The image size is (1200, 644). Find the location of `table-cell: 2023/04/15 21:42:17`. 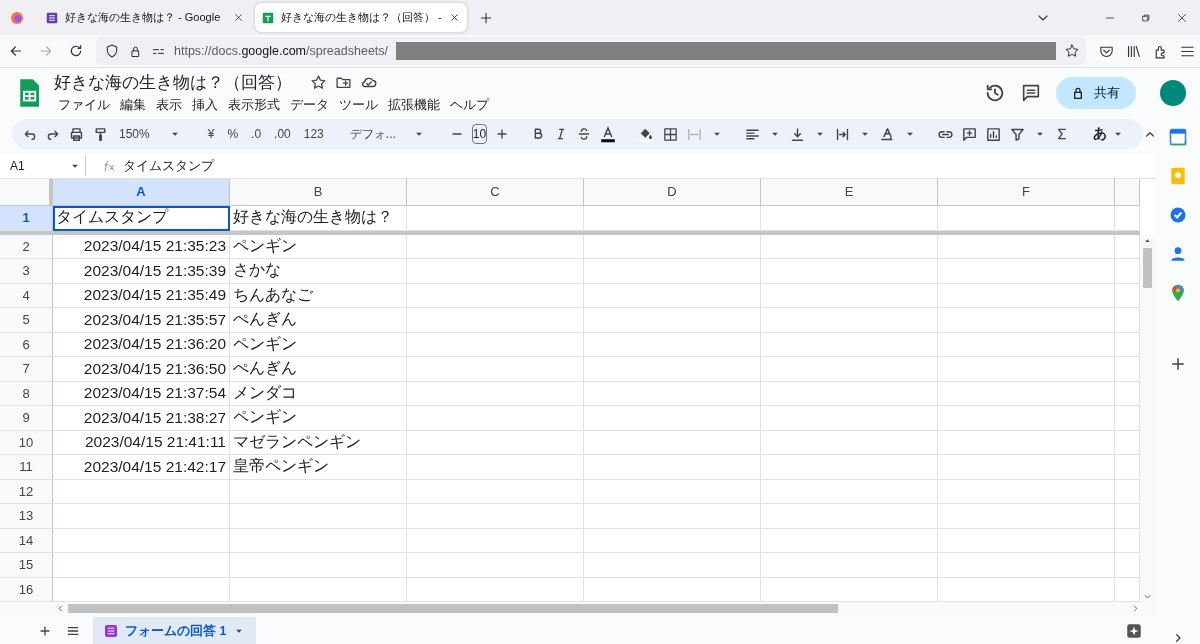

table-cell: 2023/04/15 21:42:17 is located at coordinates (141, 467).